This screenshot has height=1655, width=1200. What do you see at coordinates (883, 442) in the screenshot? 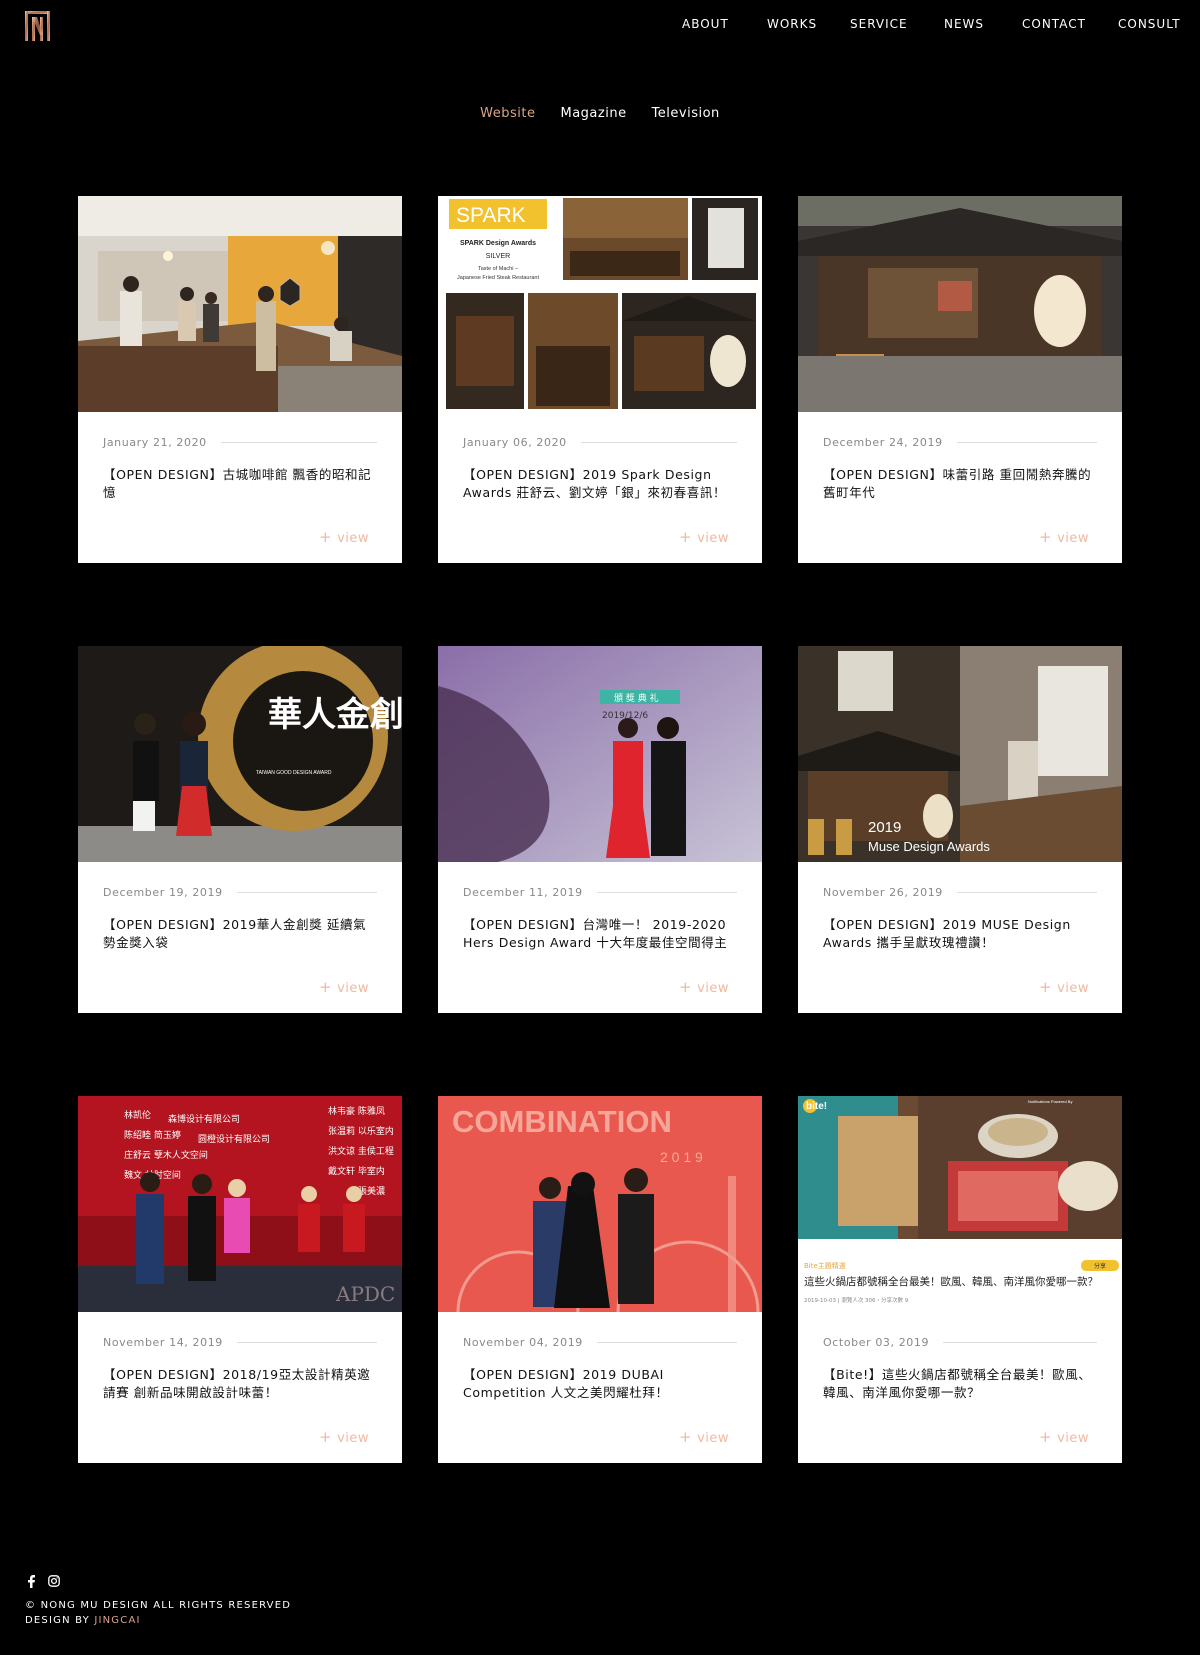
I see `card-date: December 24, 2019` at bounding box center [883, 442].